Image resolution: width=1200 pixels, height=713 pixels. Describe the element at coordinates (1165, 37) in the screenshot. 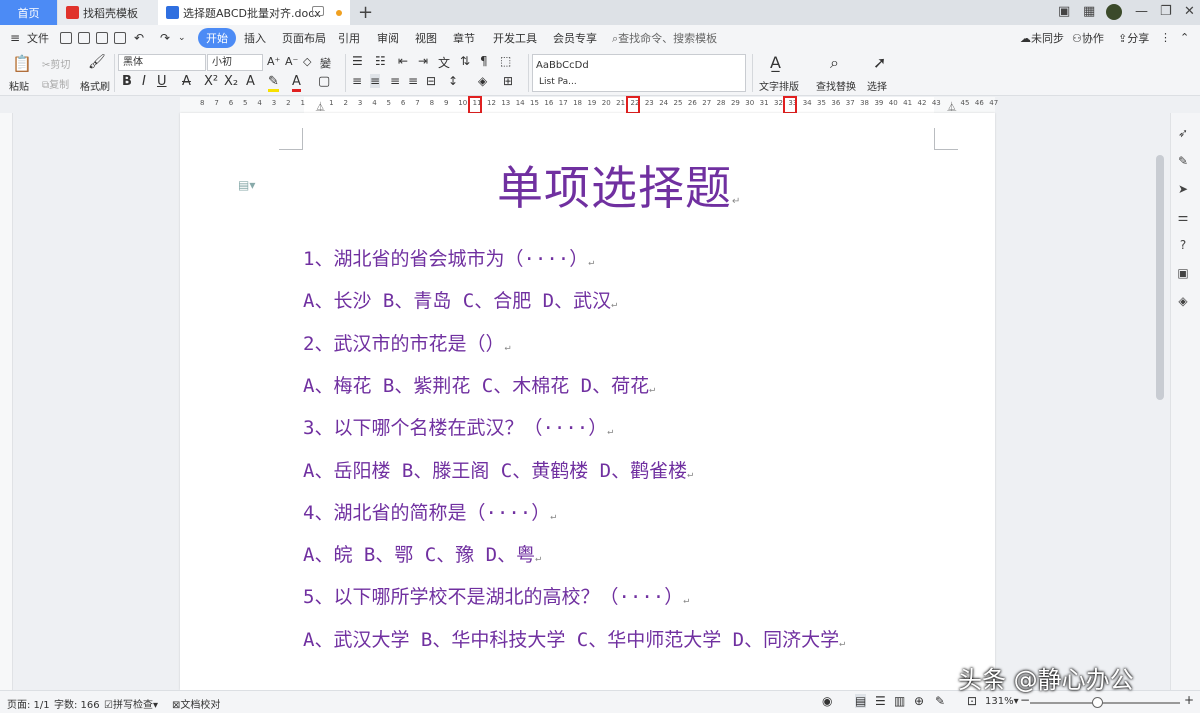

I see `more-icon: ⋮` at that location.